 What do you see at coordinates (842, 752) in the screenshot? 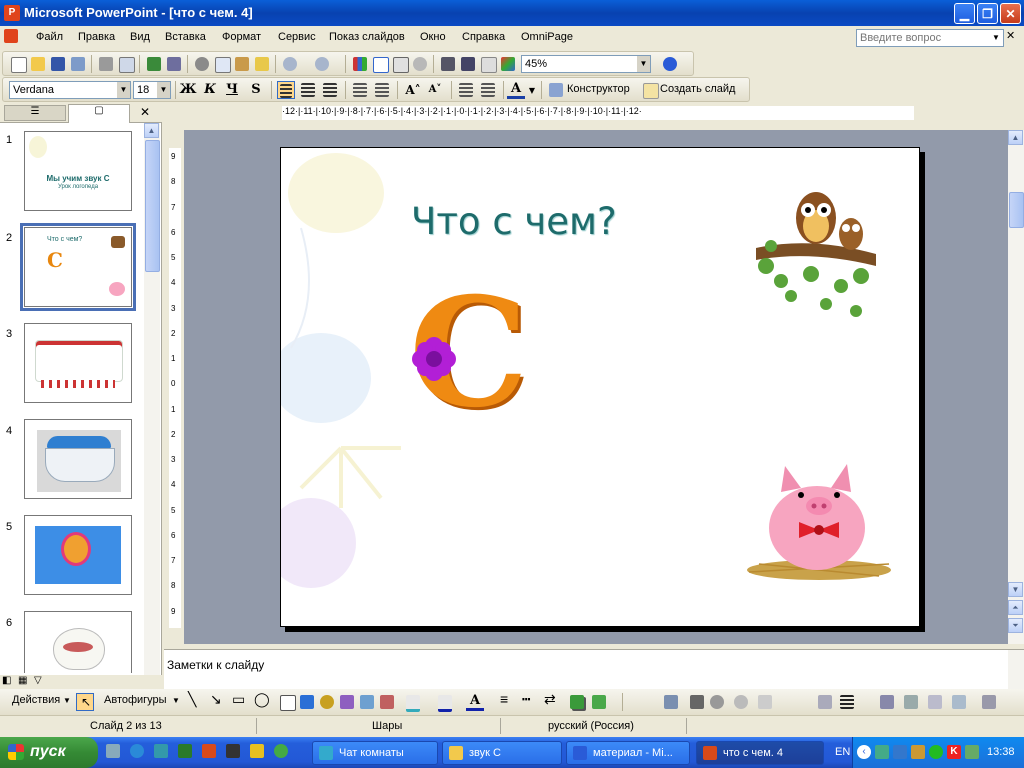
I see `language-indicator: EN` at bounding box center [842, 752].